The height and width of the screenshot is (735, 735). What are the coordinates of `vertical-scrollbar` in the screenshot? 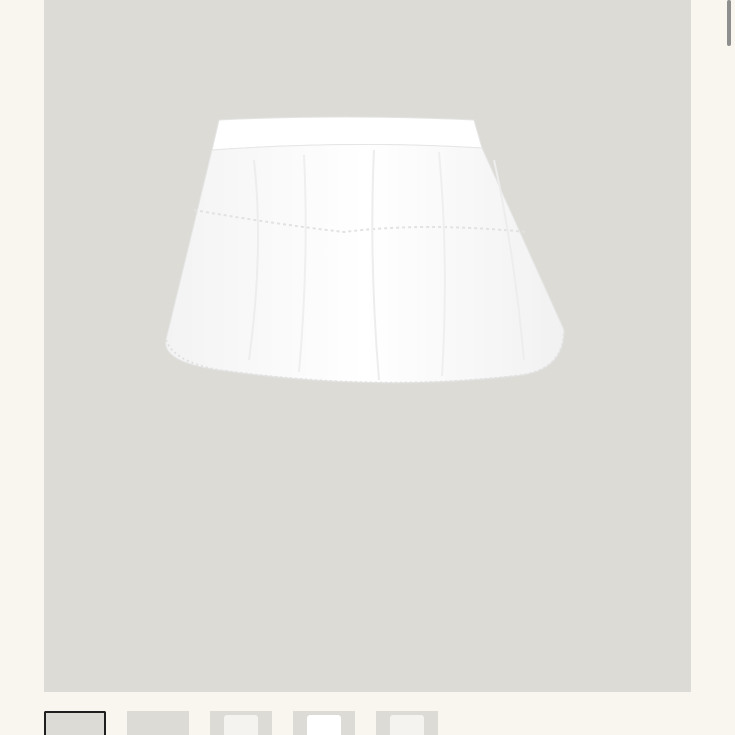 It's located at (729, 367).